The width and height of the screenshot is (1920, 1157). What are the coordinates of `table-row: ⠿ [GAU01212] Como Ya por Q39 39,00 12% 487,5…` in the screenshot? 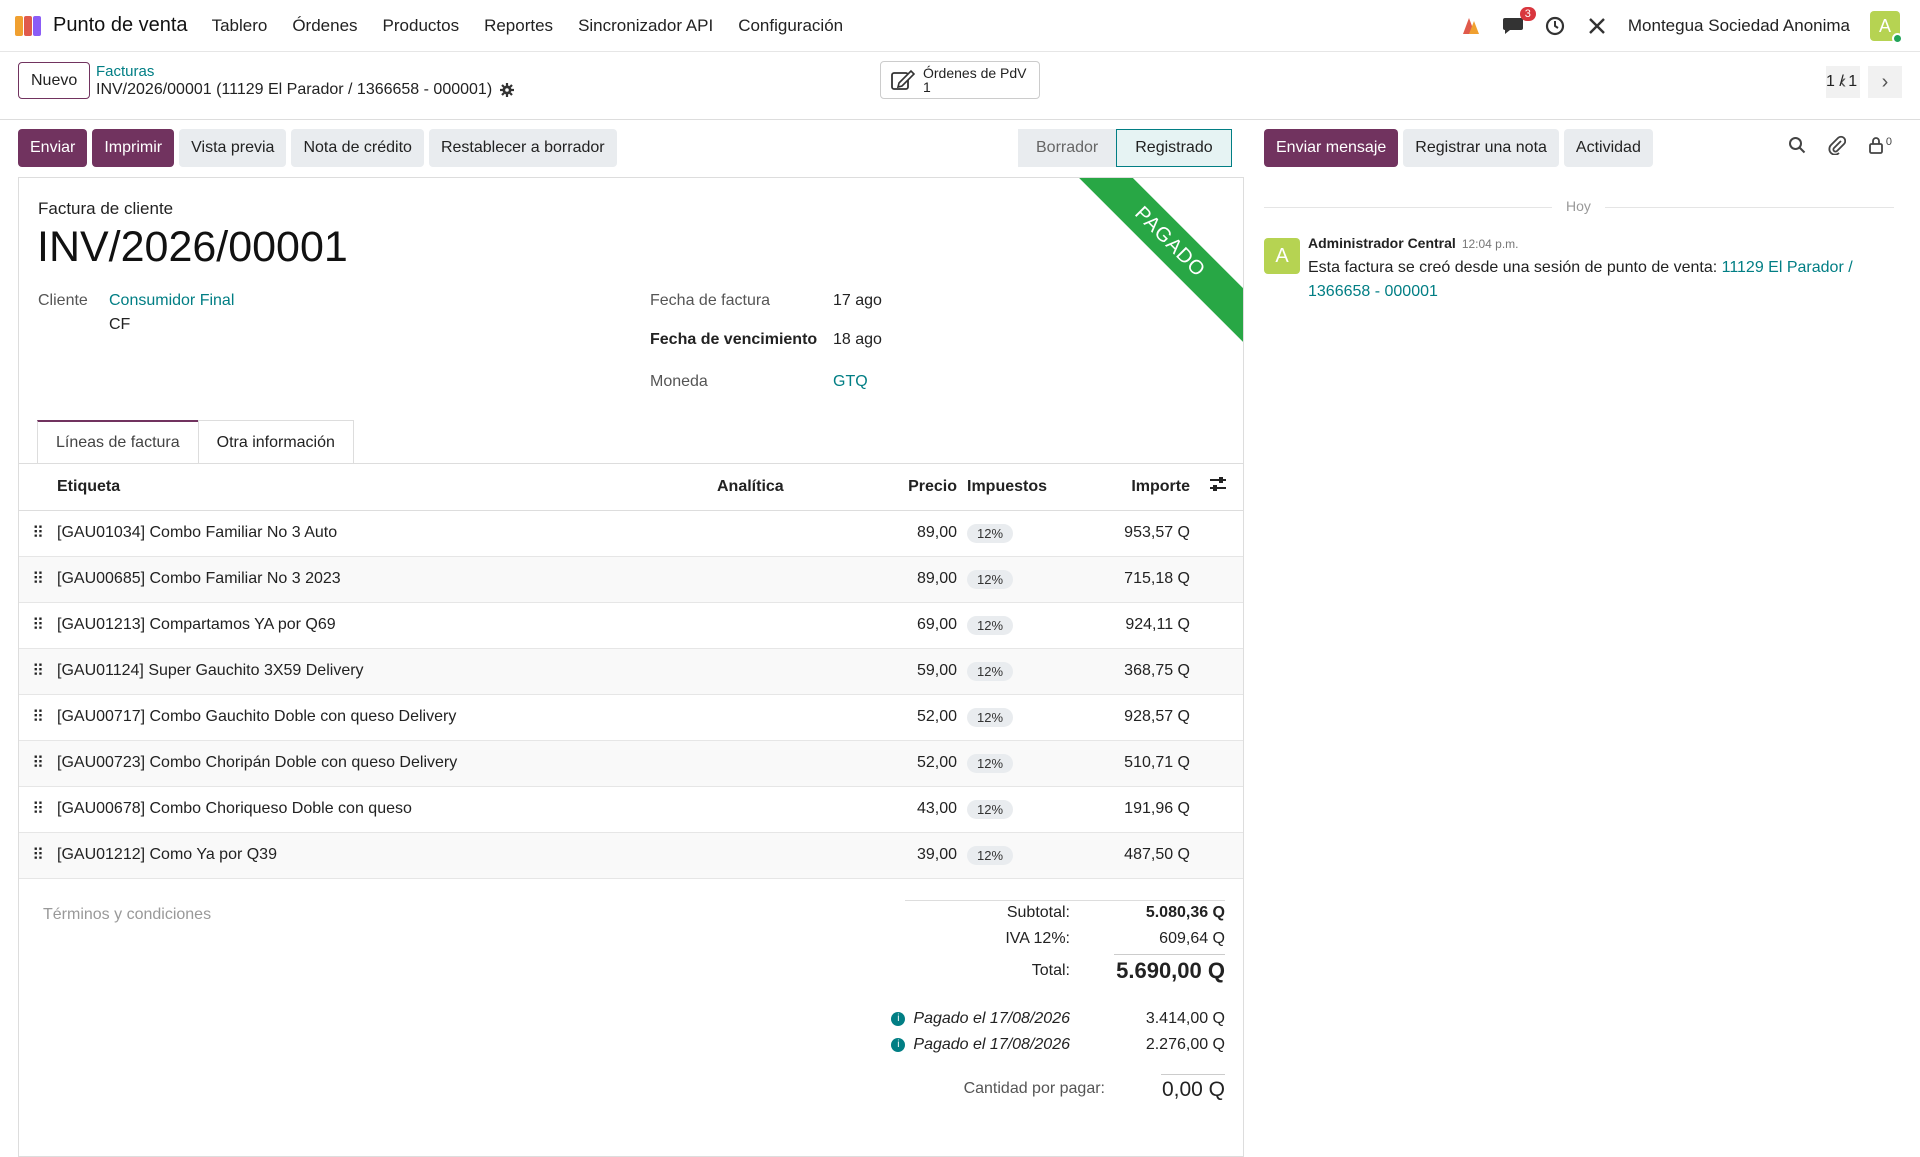 It's located at (631, 855).